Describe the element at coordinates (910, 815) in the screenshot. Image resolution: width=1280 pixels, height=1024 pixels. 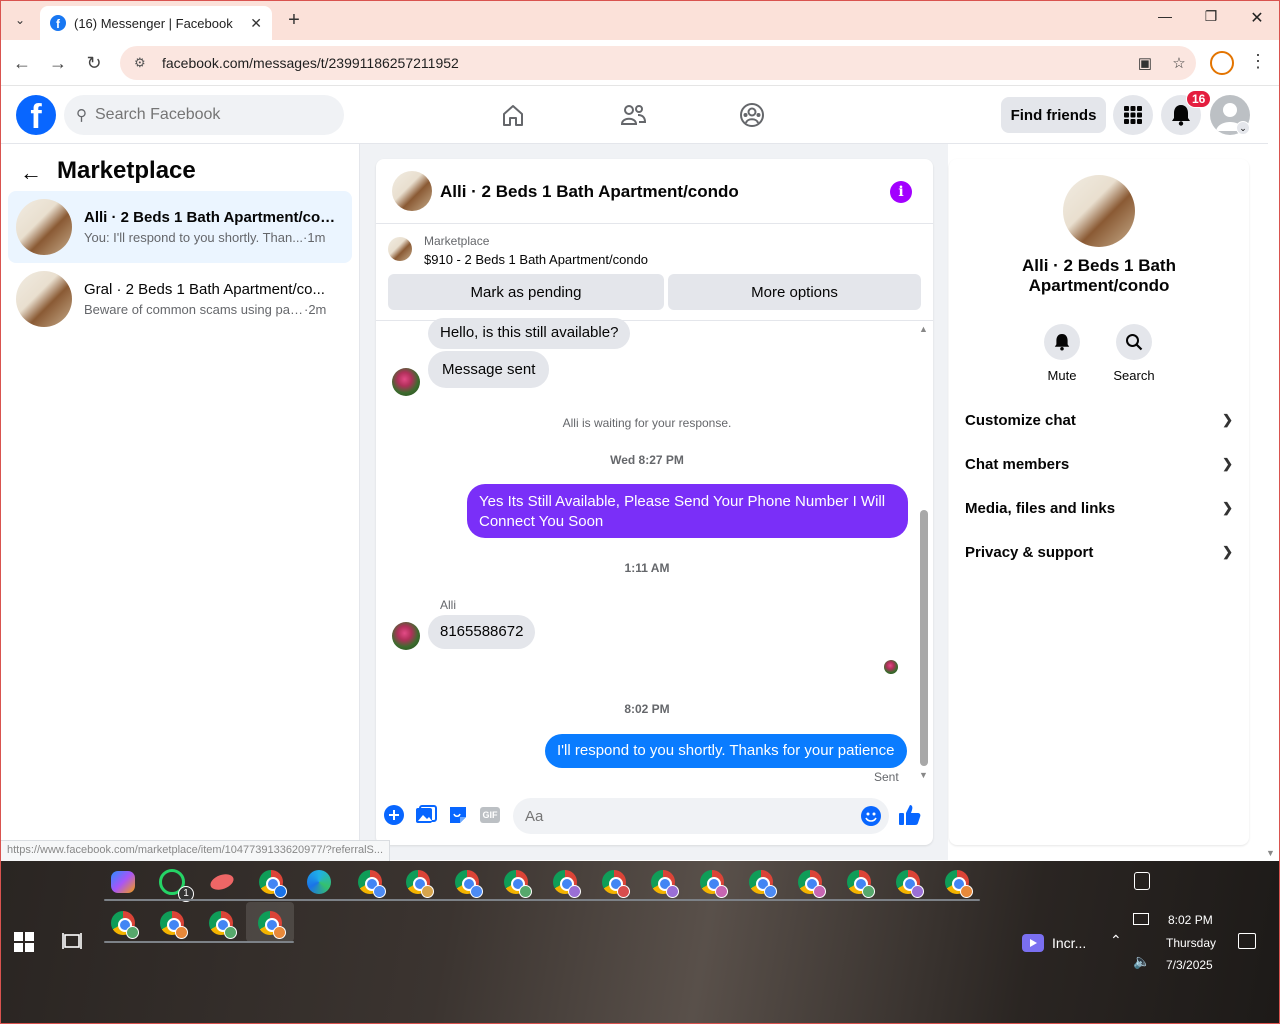
I see `like-thumb-icon` at that location.